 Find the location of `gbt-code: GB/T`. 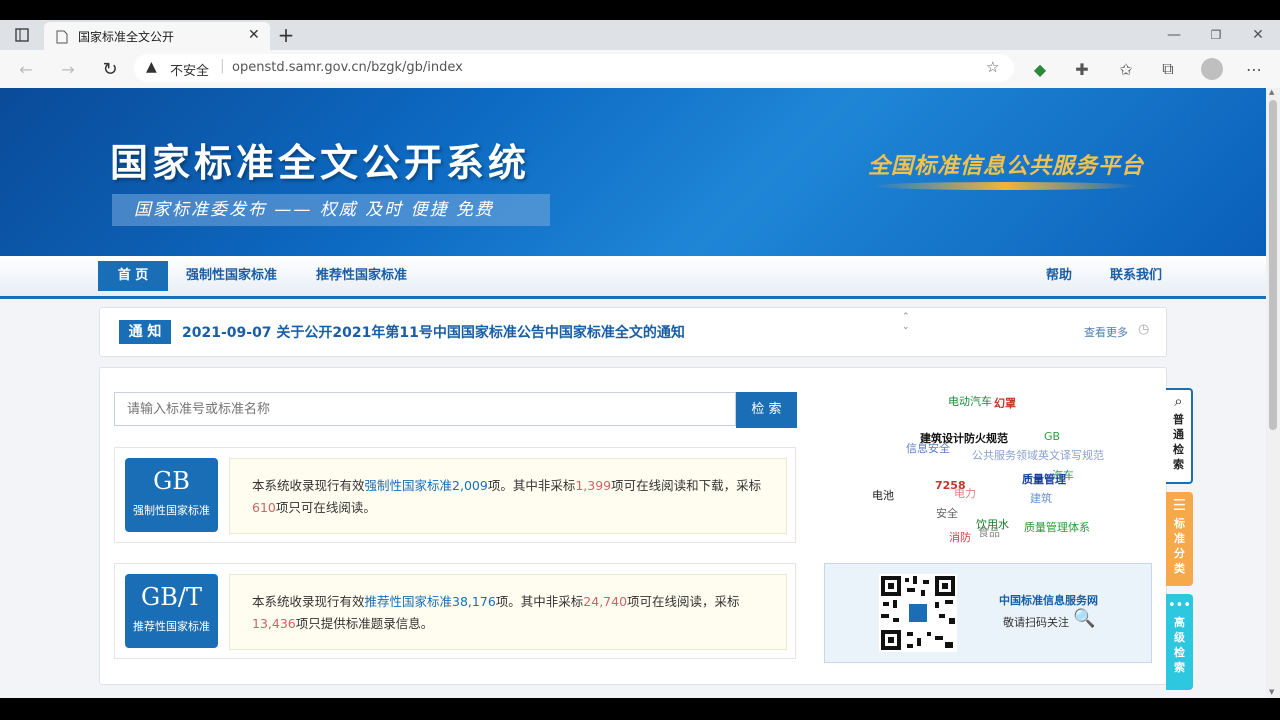

gbt-code: GB/T is located at coordinates (171, 597).